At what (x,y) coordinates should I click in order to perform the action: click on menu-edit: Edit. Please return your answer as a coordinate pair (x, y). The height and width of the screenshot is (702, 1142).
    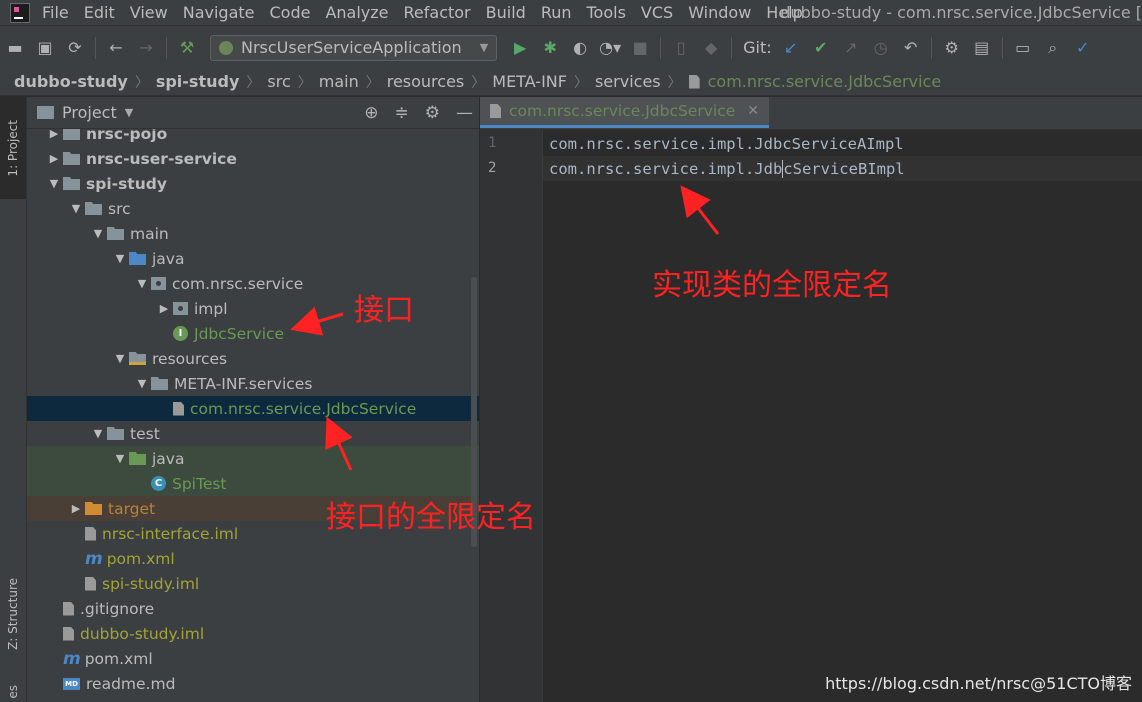
    Looking at the image, I should click on (99, 12).